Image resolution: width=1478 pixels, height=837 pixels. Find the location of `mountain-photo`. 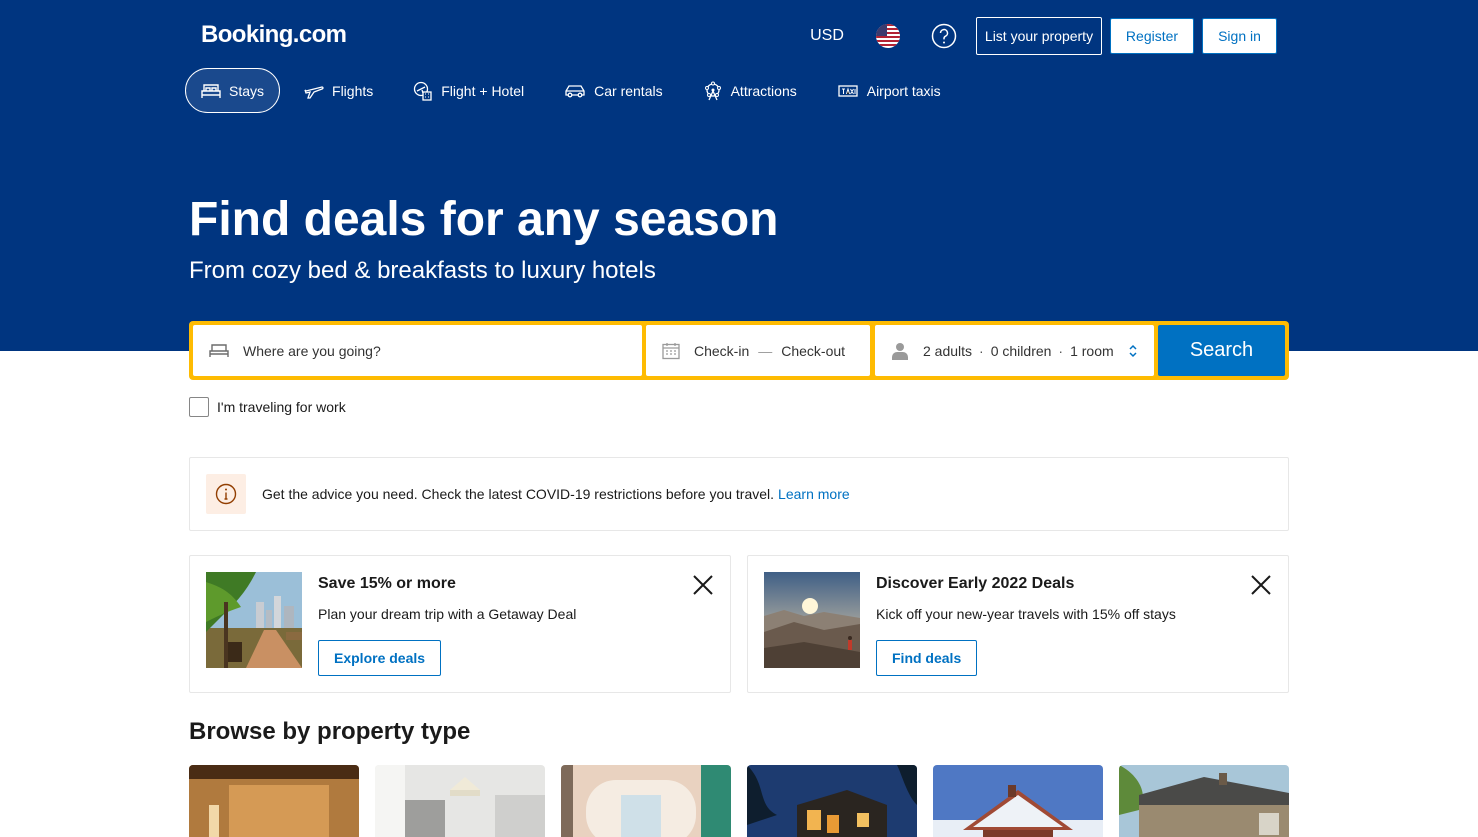

mountain-photo is located at coordinates (812, 620).